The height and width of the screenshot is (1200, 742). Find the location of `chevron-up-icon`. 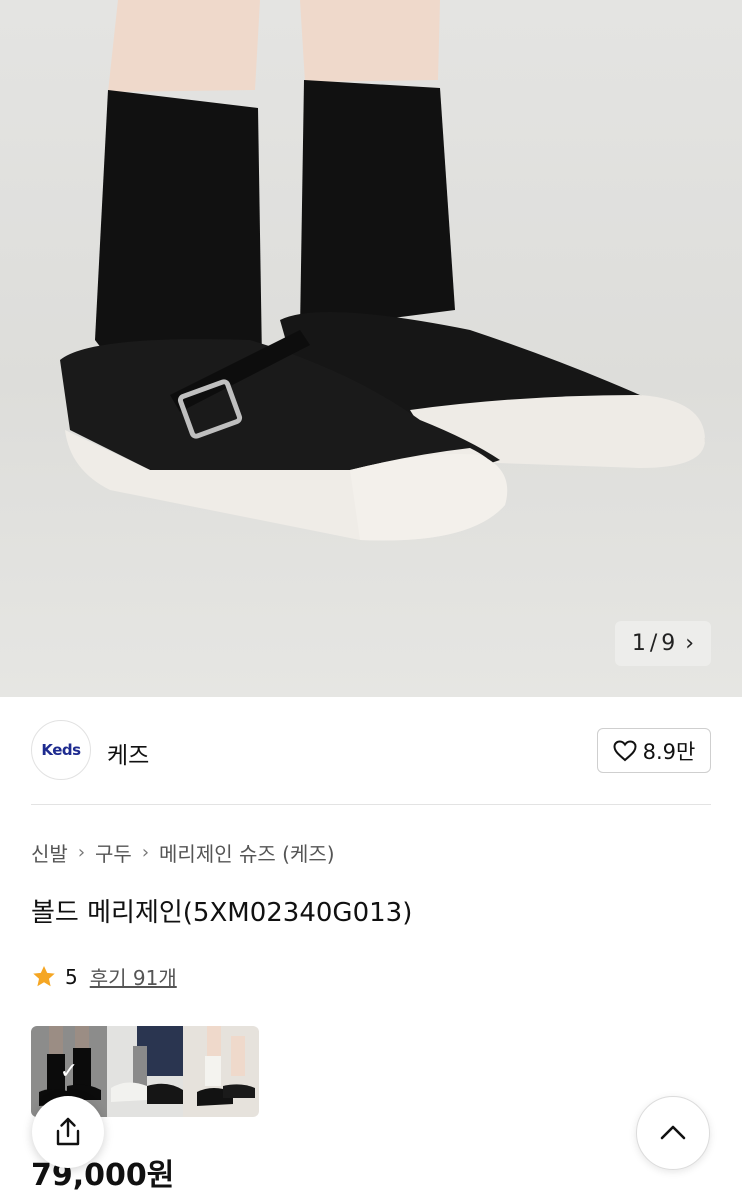

chevron-up-icon is located at coordinates (673, 1132).